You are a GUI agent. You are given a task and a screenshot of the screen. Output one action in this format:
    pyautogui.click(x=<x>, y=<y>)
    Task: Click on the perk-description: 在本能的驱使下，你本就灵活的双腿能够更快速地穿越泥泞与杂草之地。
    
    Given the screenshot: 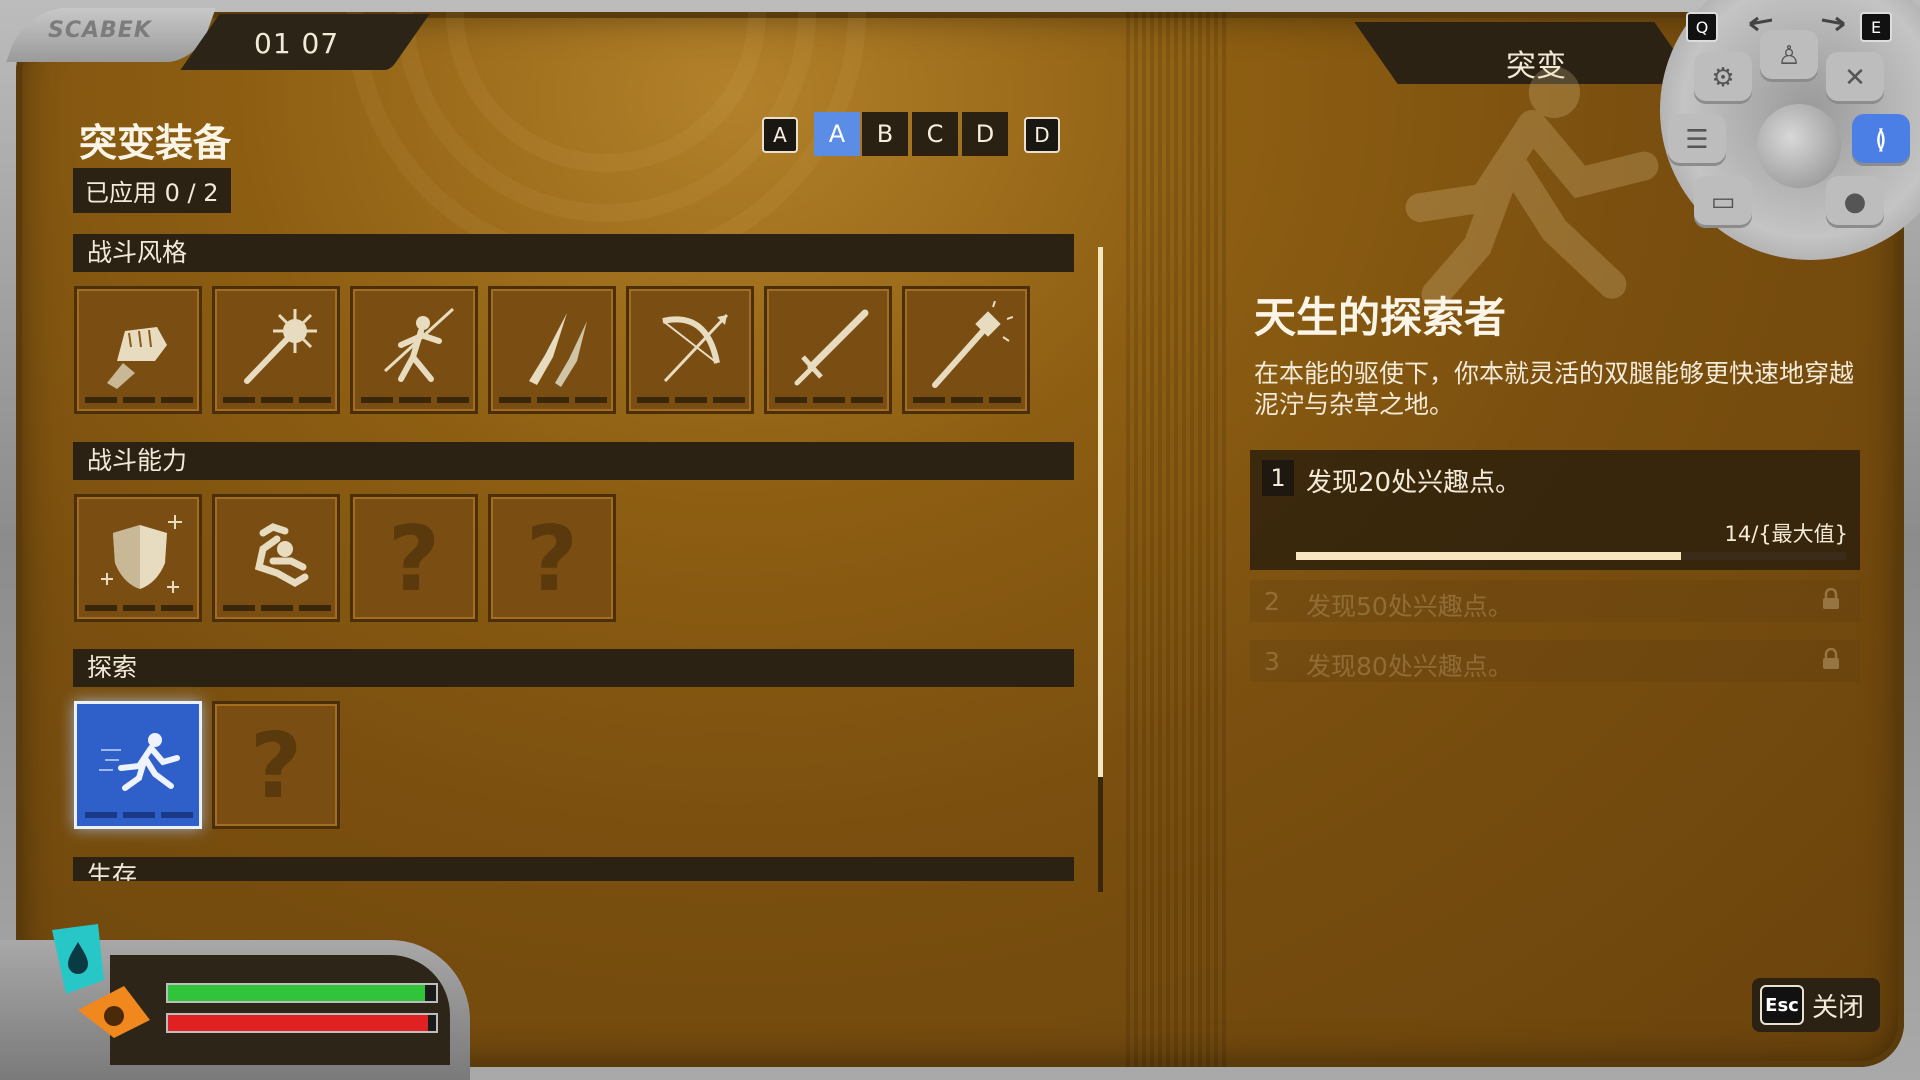 What is the action you would take?
    pyautogui.click(x=1554, y=389)
    